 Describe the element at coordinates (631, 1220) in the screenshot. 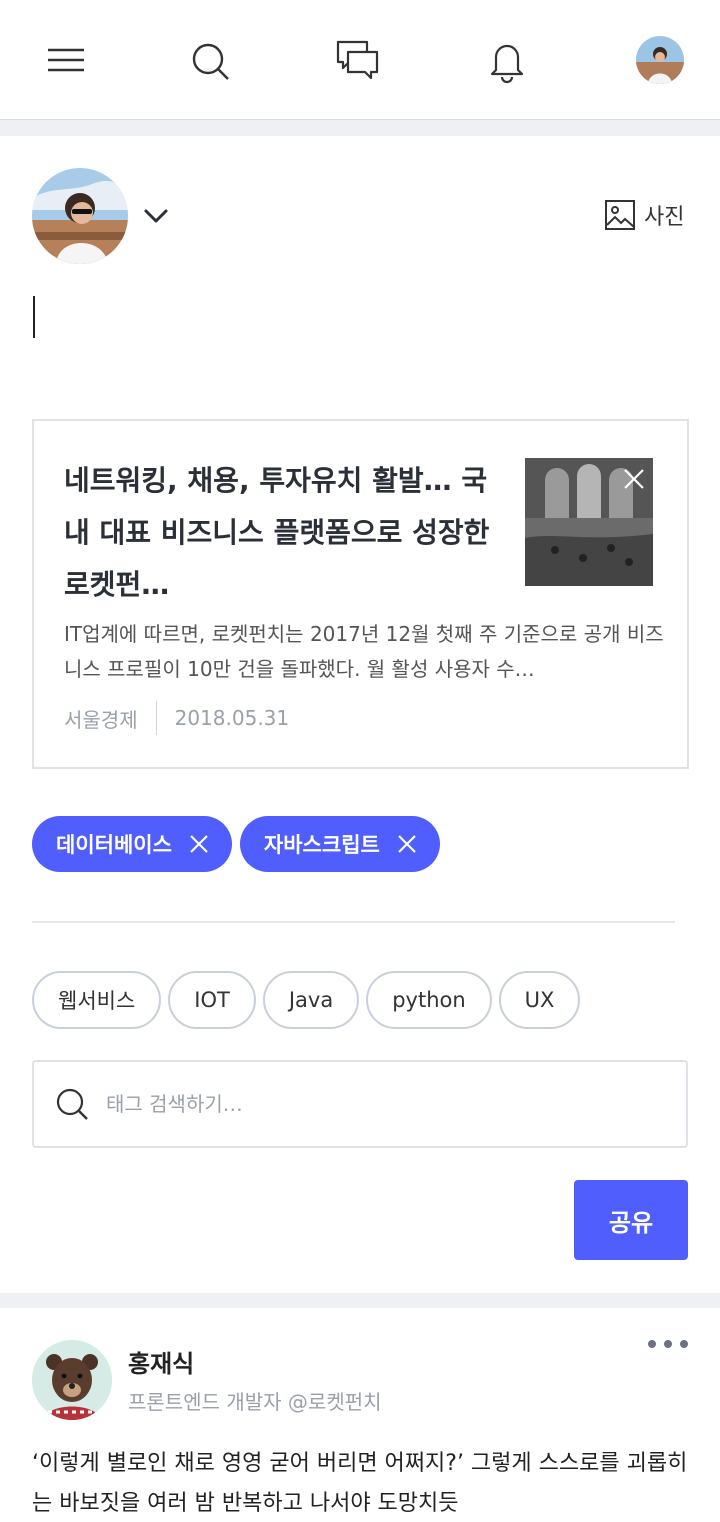

I see `share-button: 공유` at that location.